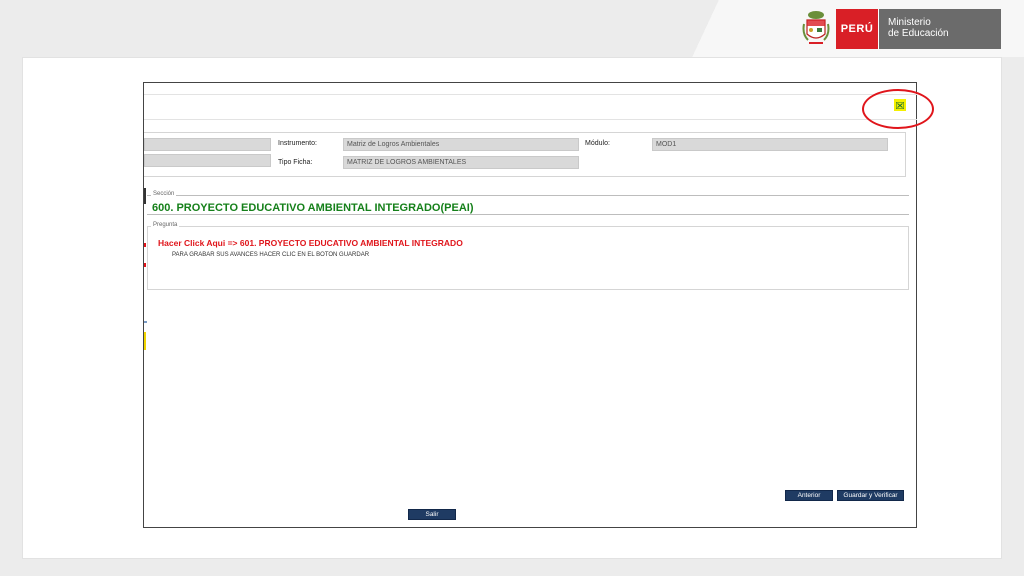 This screenshot has height=576, width=1024. What do you see at coordinates (530, 119) in the screenshot?
I see `toolbar-divider-bottom` at bounding box center [530, 119].